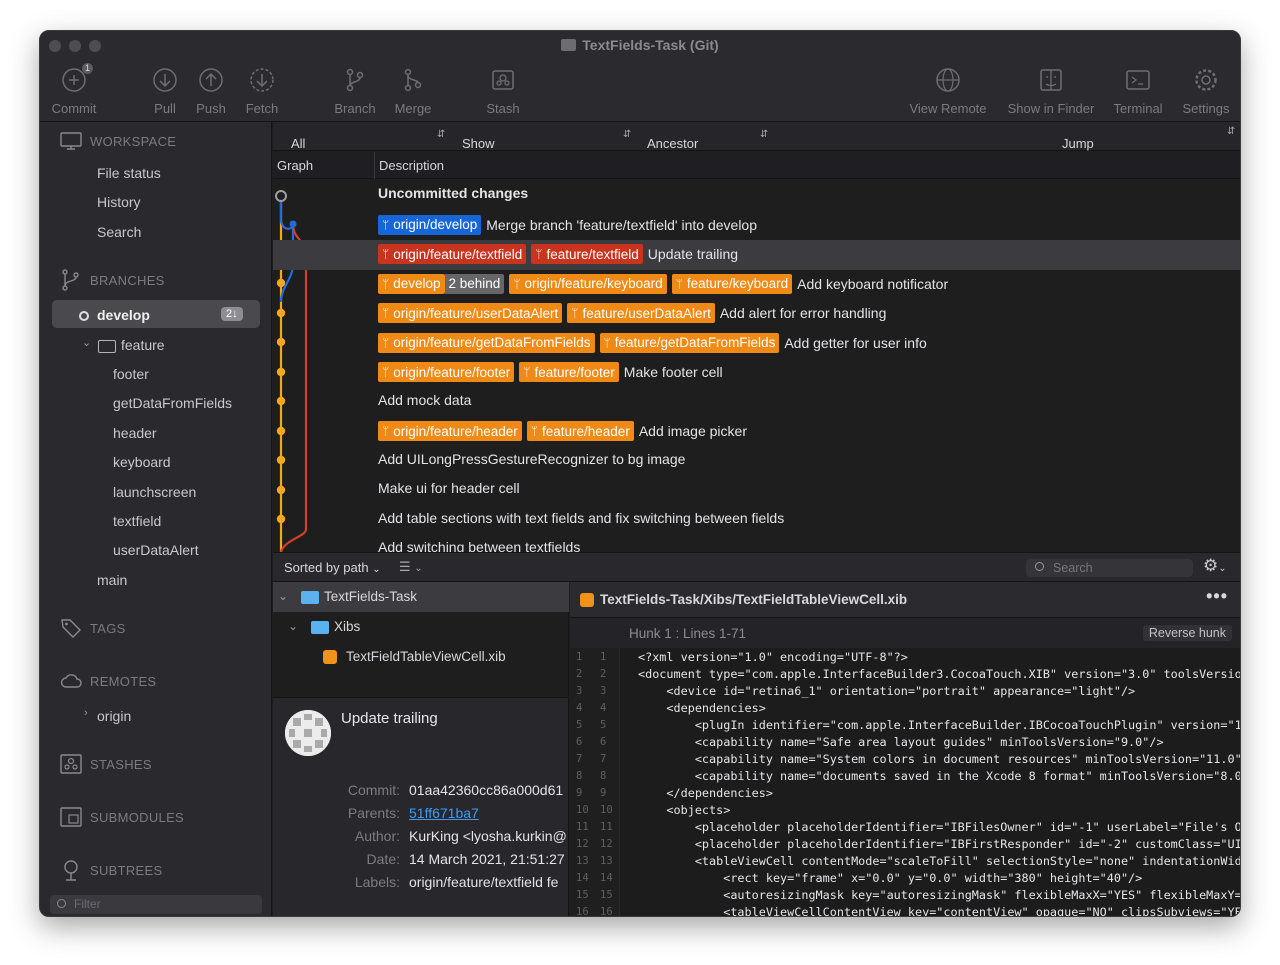 This screenshot has width=1280, height=965. Describe the element at coordinates (156, 904) in the screenshot. I see `sidebar-filter-input: Filter` at that location.